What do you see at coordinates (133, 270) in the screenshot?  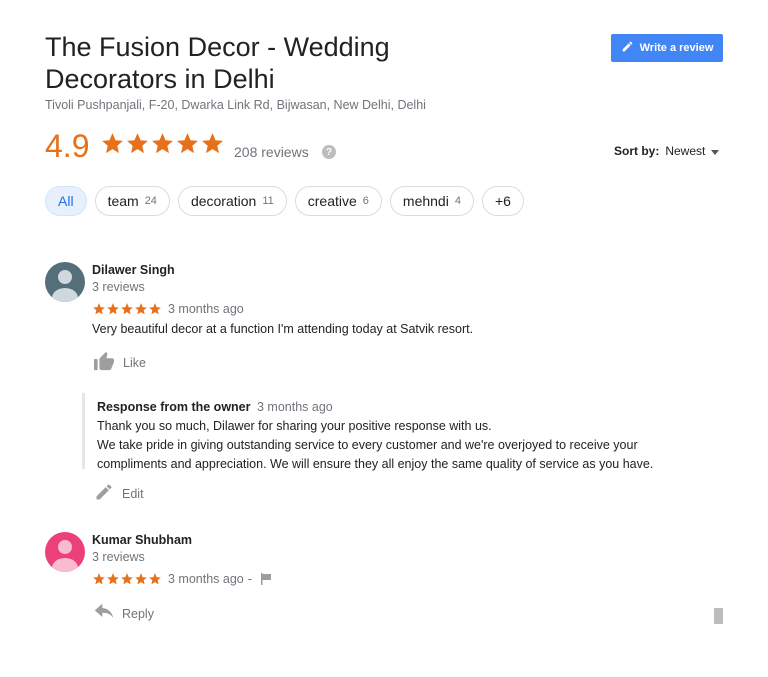 I see `reviewer-name: Dilawer Singh` at bounding box center [133, 270].